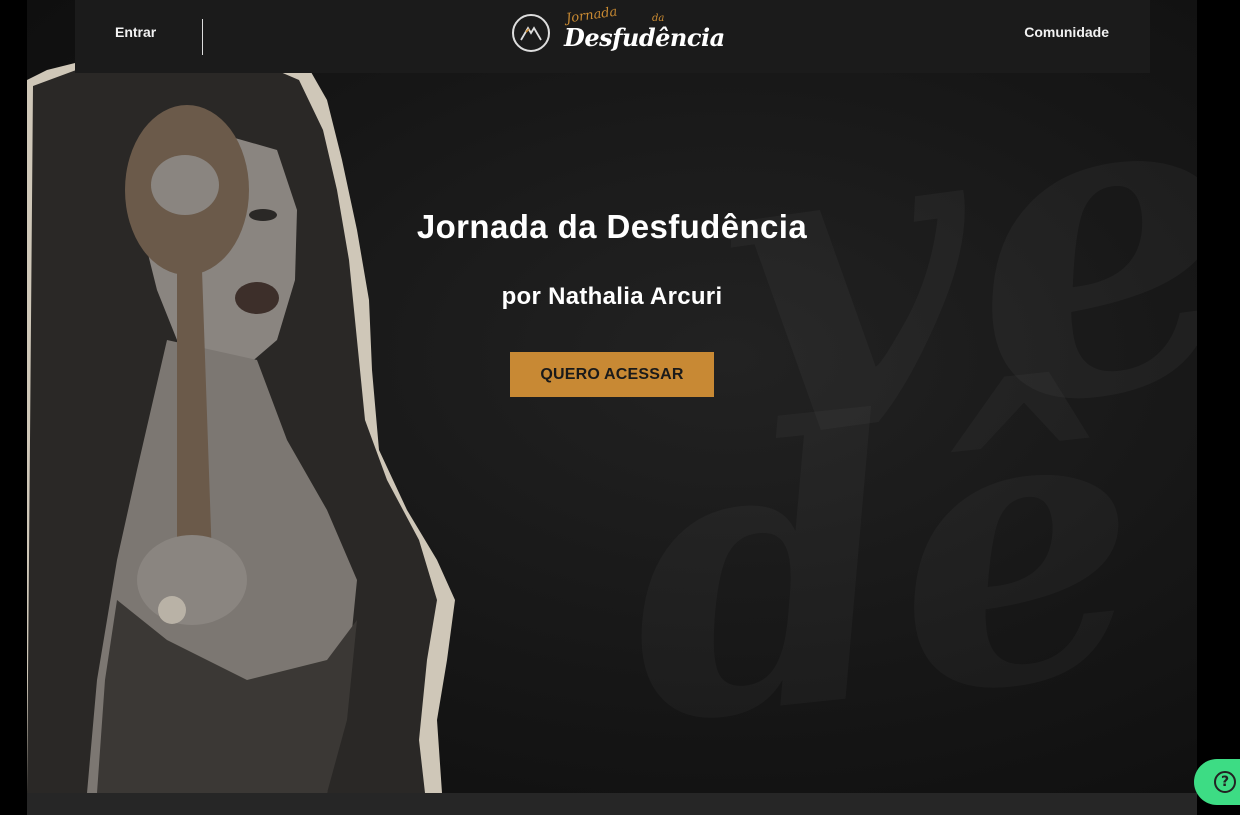  Describe the element at coordinates (612, 374) in the screenshot. I see `access-button: QUERO ACESSAR` at that location.